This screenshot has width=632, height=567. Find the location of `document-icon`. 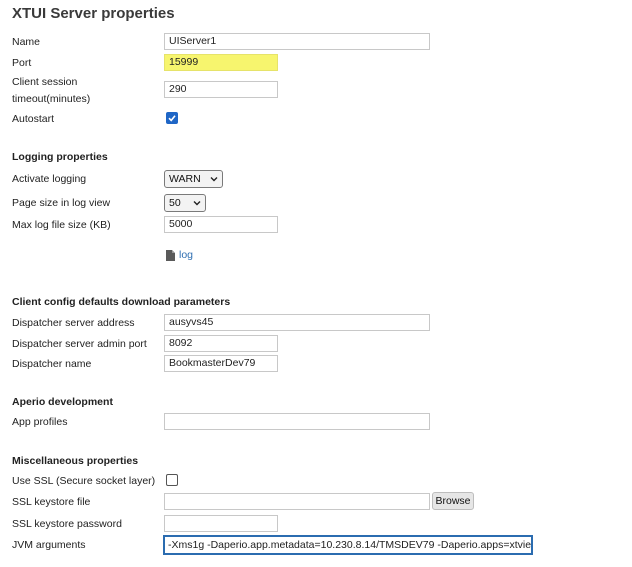

document-icon is located at coordinates (170, 255).